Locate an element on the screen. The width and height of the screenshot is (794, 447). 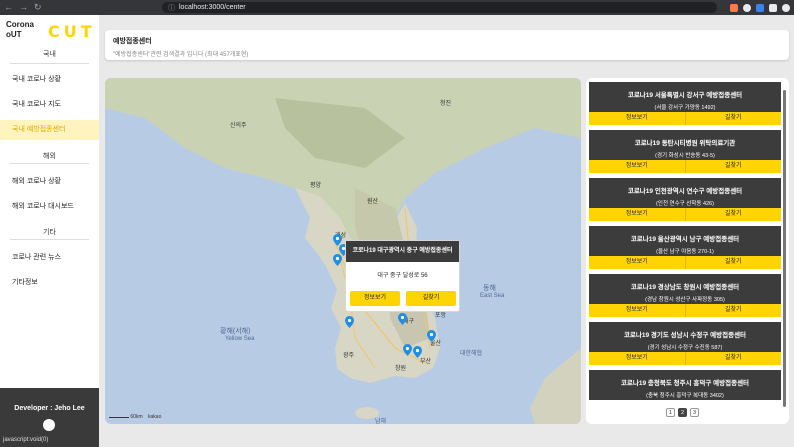
logo-line2: oUT is located at coordinates (14, 34).